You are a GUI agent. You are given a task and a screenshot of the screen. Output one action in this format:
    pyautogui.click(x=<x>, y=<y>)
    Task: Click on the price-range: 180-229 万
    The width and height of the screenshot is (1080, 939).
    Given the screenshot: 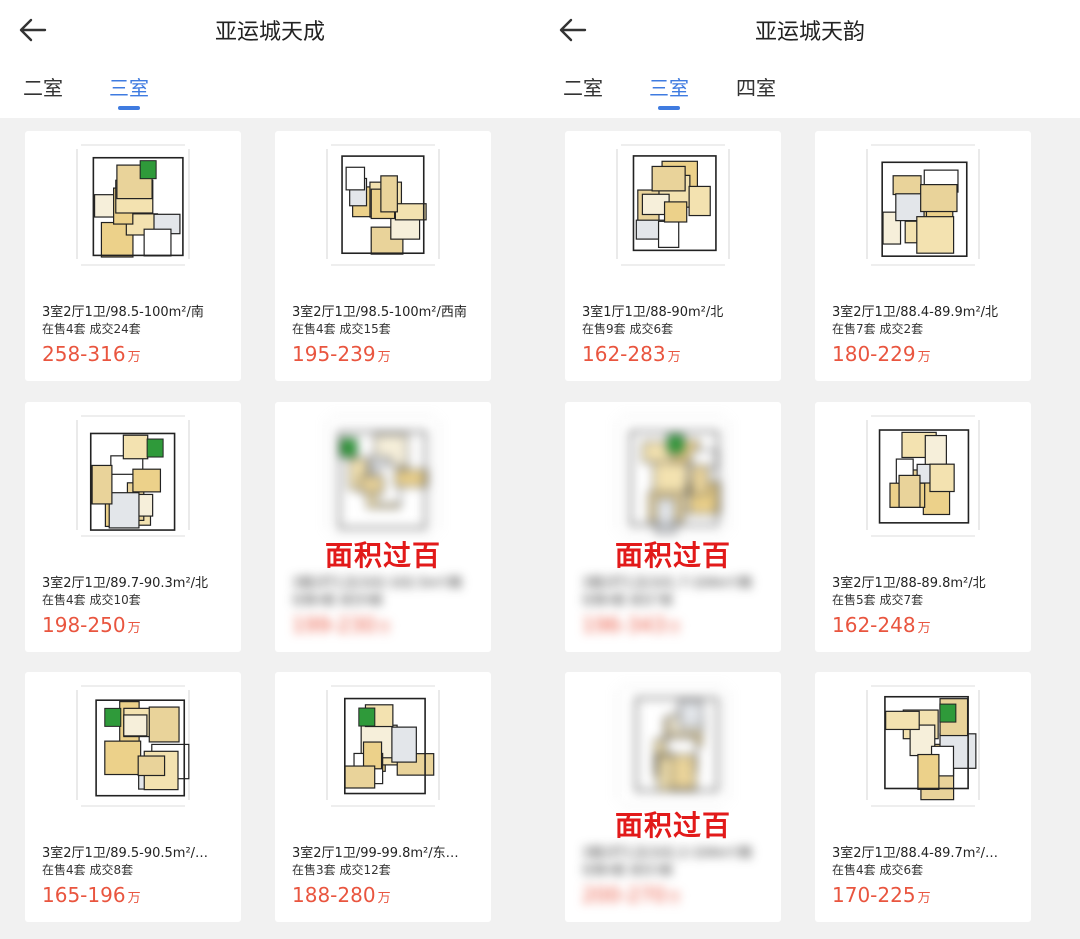 What is the action you would take?
    pyautogui.click(x=881, y=354)
    